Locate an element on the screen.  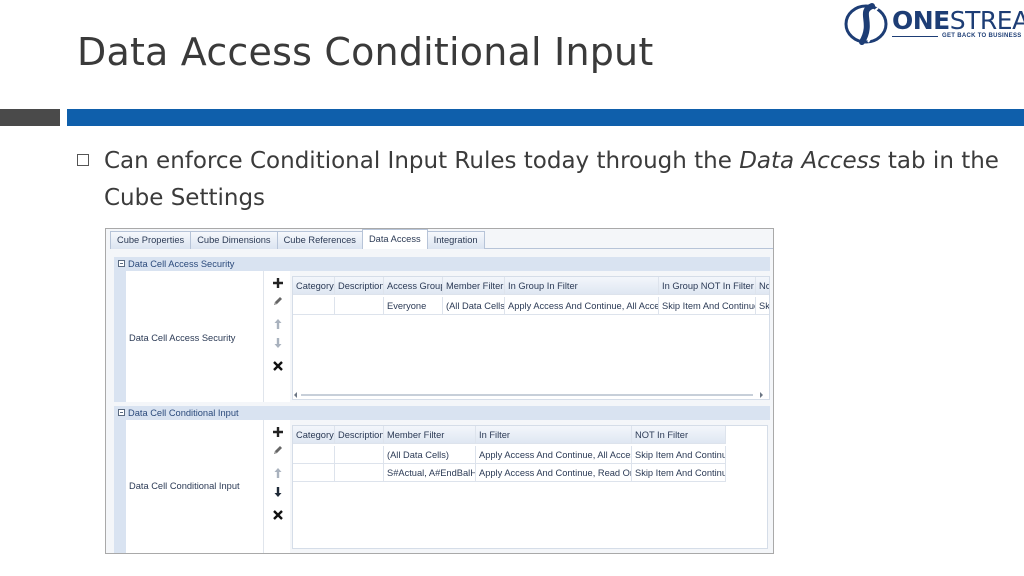
dark-accent-band is located at coordinates (30, 117).